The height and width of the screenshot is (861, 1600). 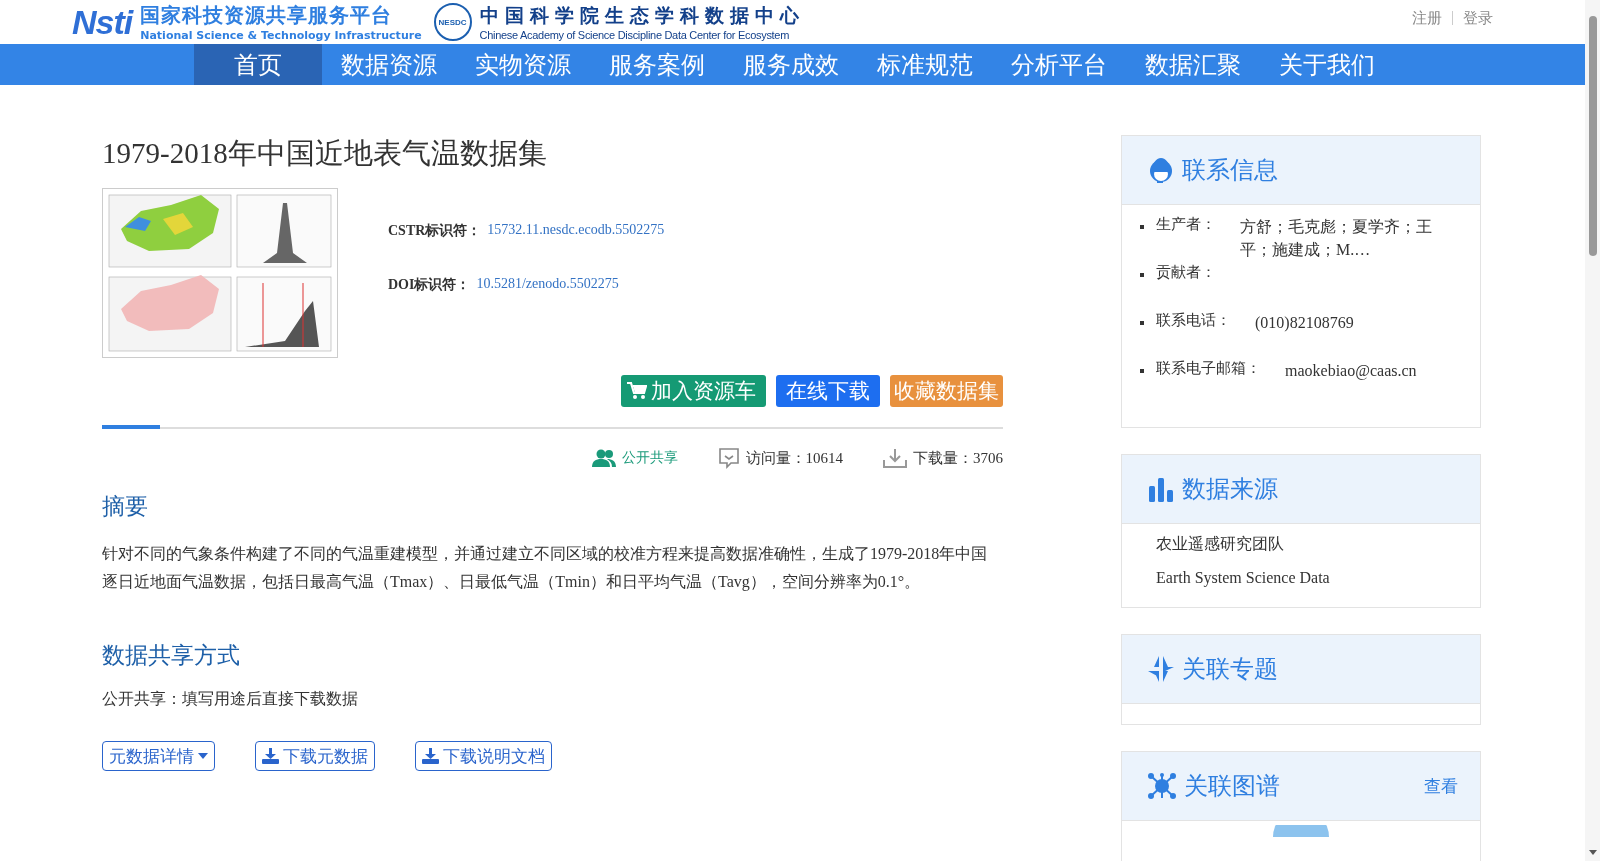 What do you see at coordinates (1592, 136) in the screenshot?
I see `scrollbar-thumb` at bounding box center [1592, 136].